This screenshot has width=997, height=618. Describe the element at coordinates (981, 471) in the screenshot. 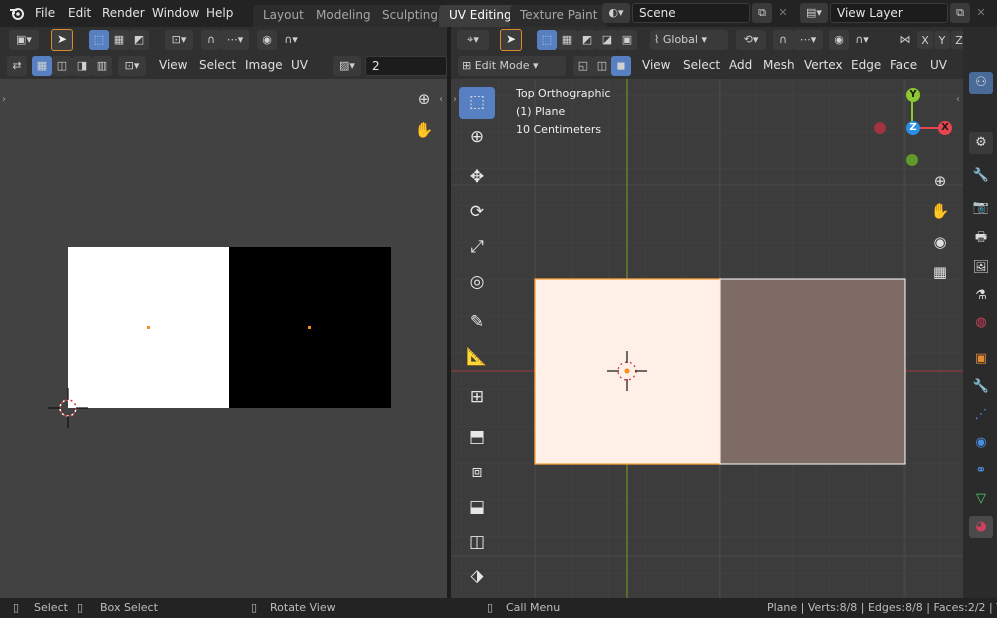

I see `constraint-properties-icon: ⚭` at that location.